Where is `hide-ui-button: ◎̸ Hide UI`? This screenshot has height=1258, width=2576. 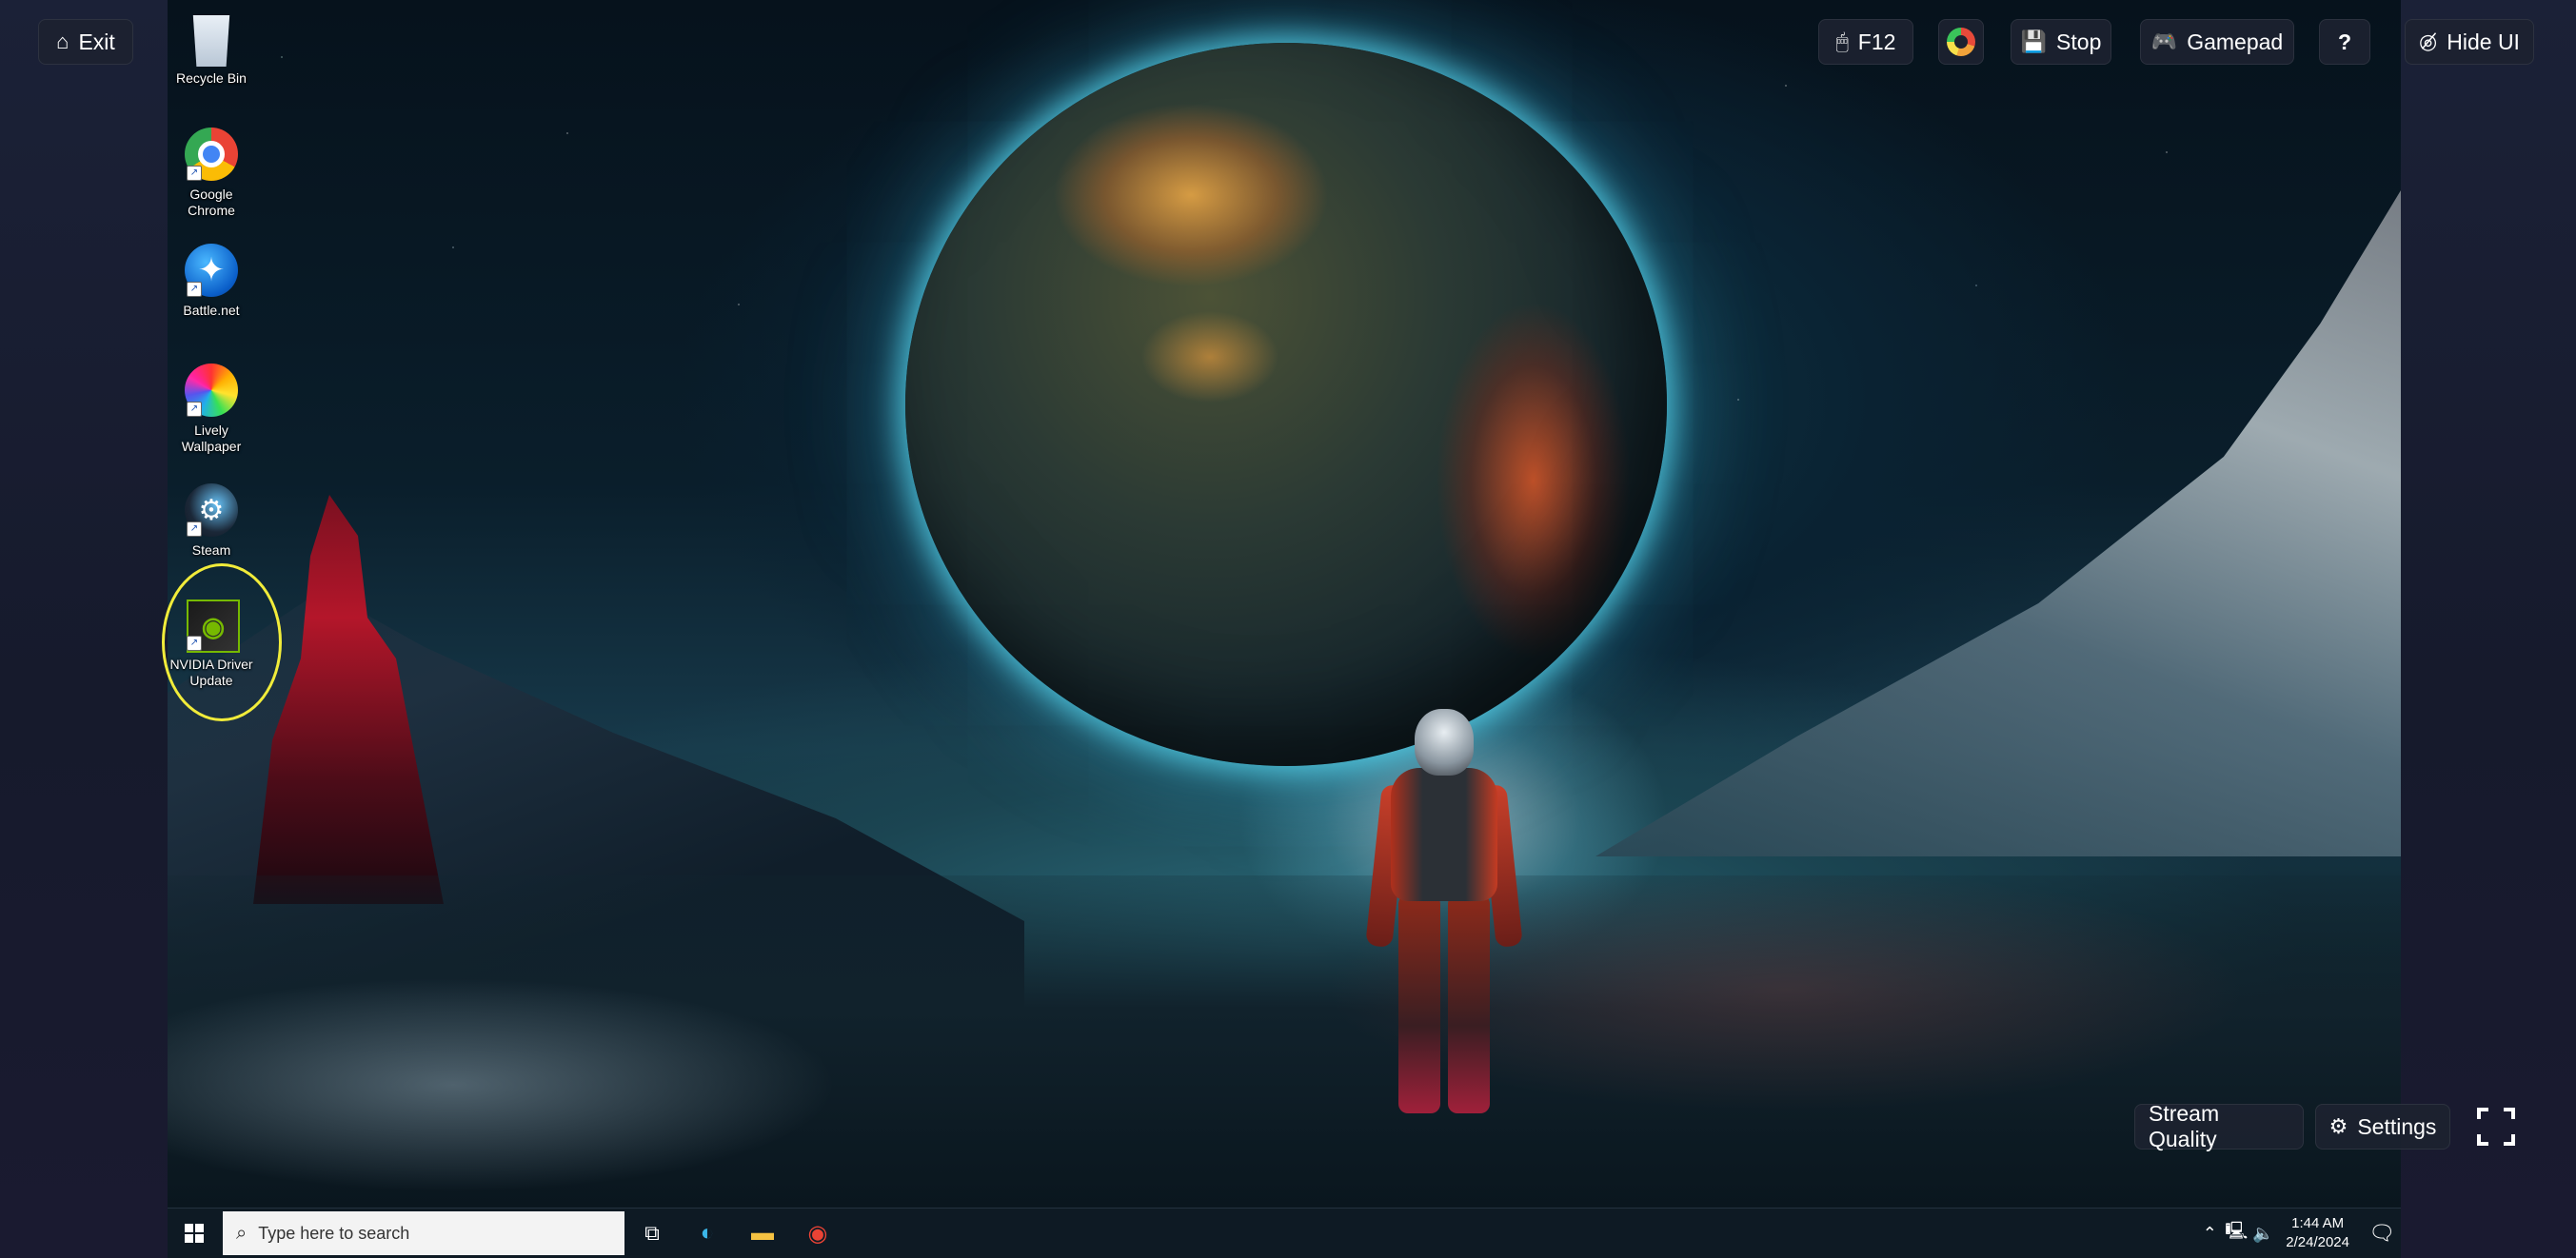
hide-ui-button: ◎̸ Hide UI is located at coordinates (2470, 42).